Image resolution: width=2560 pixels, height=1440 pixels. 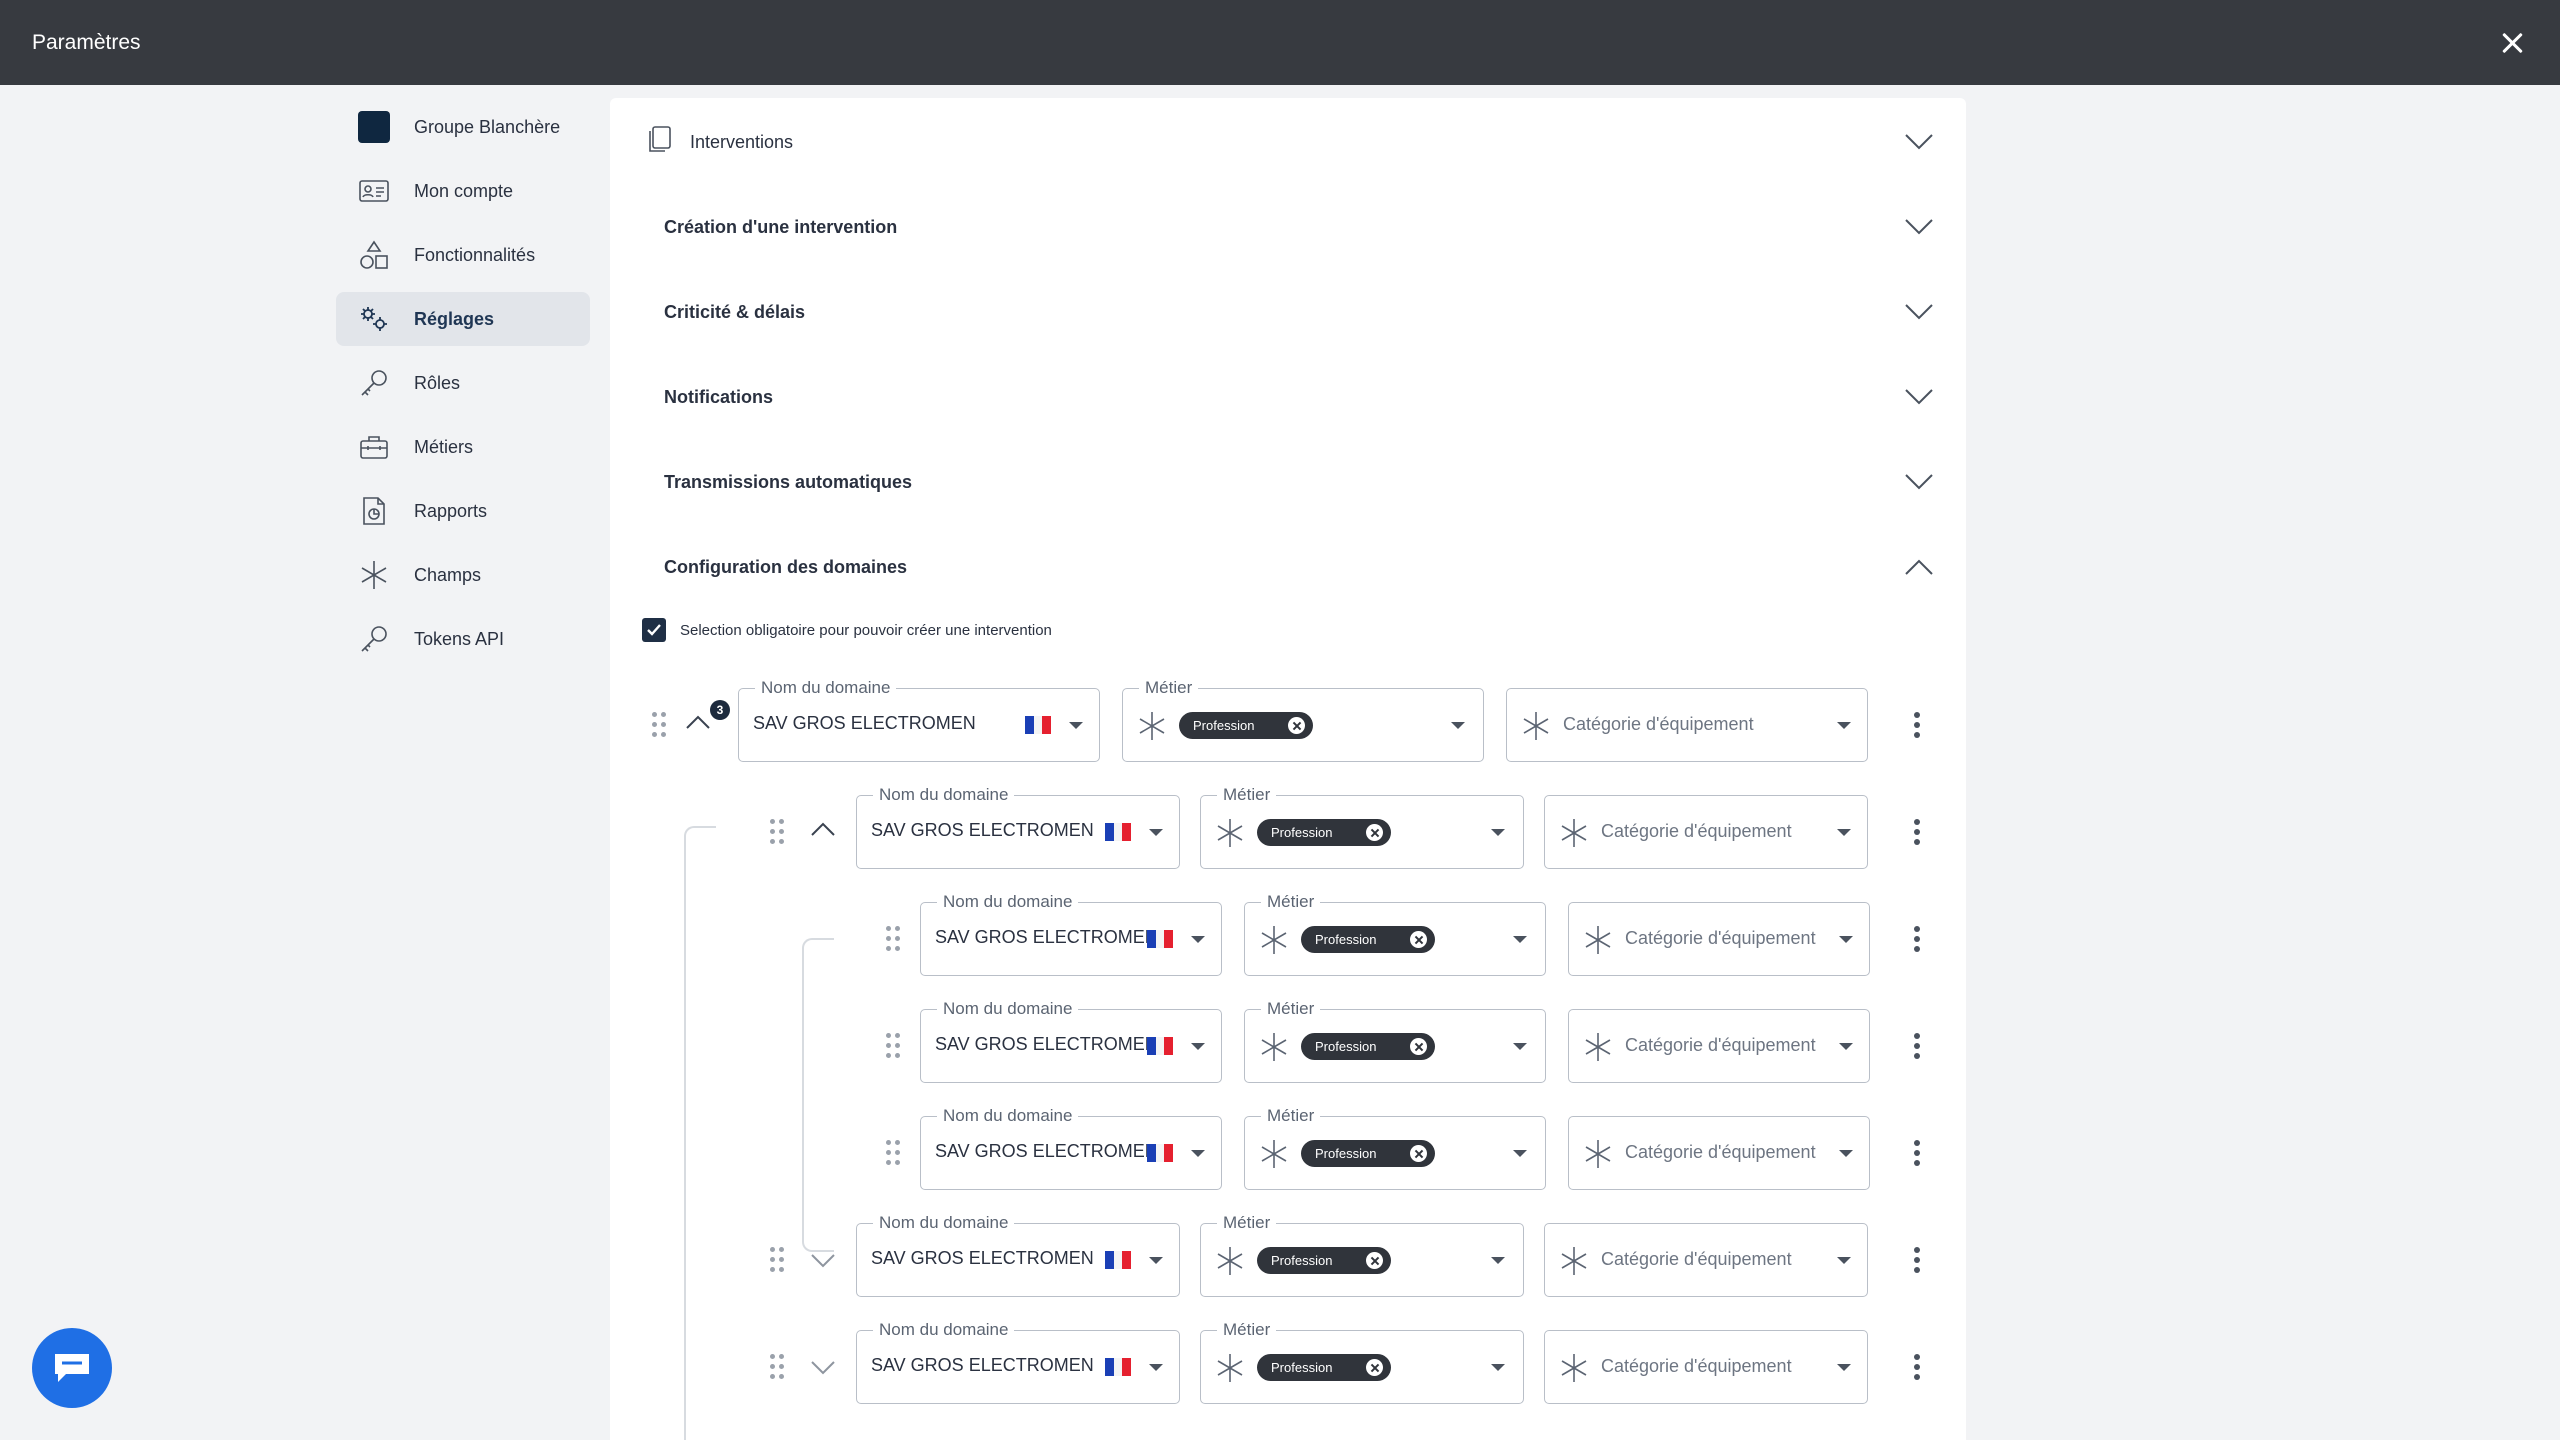 I want to click on sidebar-item-account: Mon compte, so click(x=463, y=191).